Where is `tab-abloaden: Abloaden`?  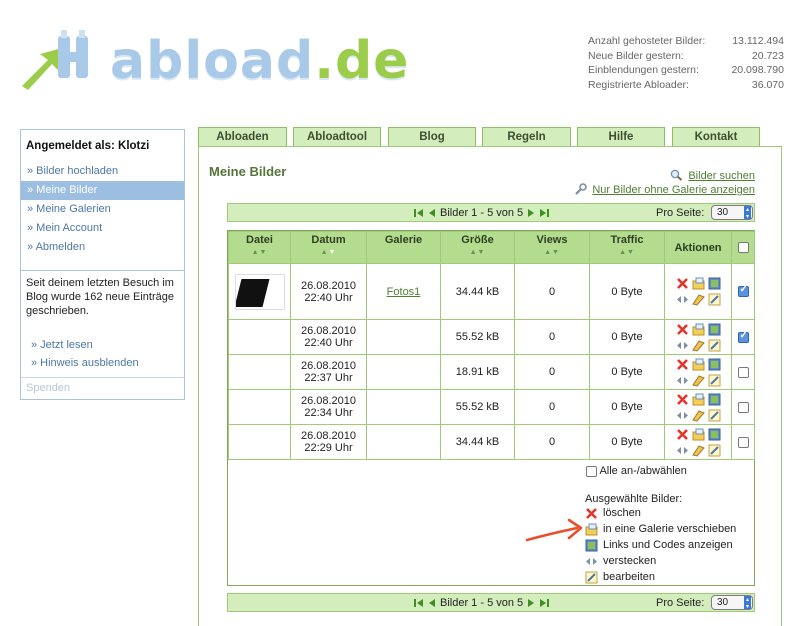
tab-abloaden: Abloaden is located at coordinates (242, 137).